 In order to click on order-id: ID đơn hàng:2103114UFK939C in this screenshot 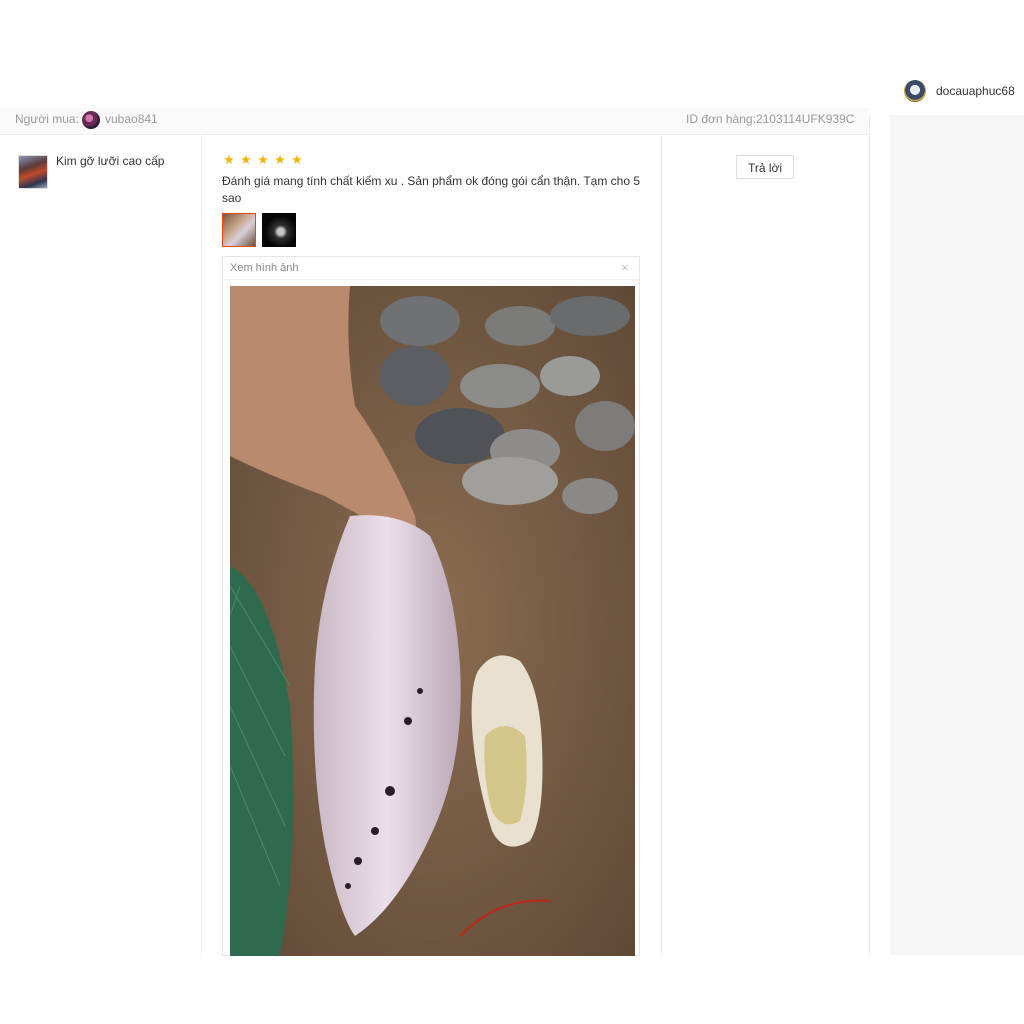, I will do `click(770, 119)`.